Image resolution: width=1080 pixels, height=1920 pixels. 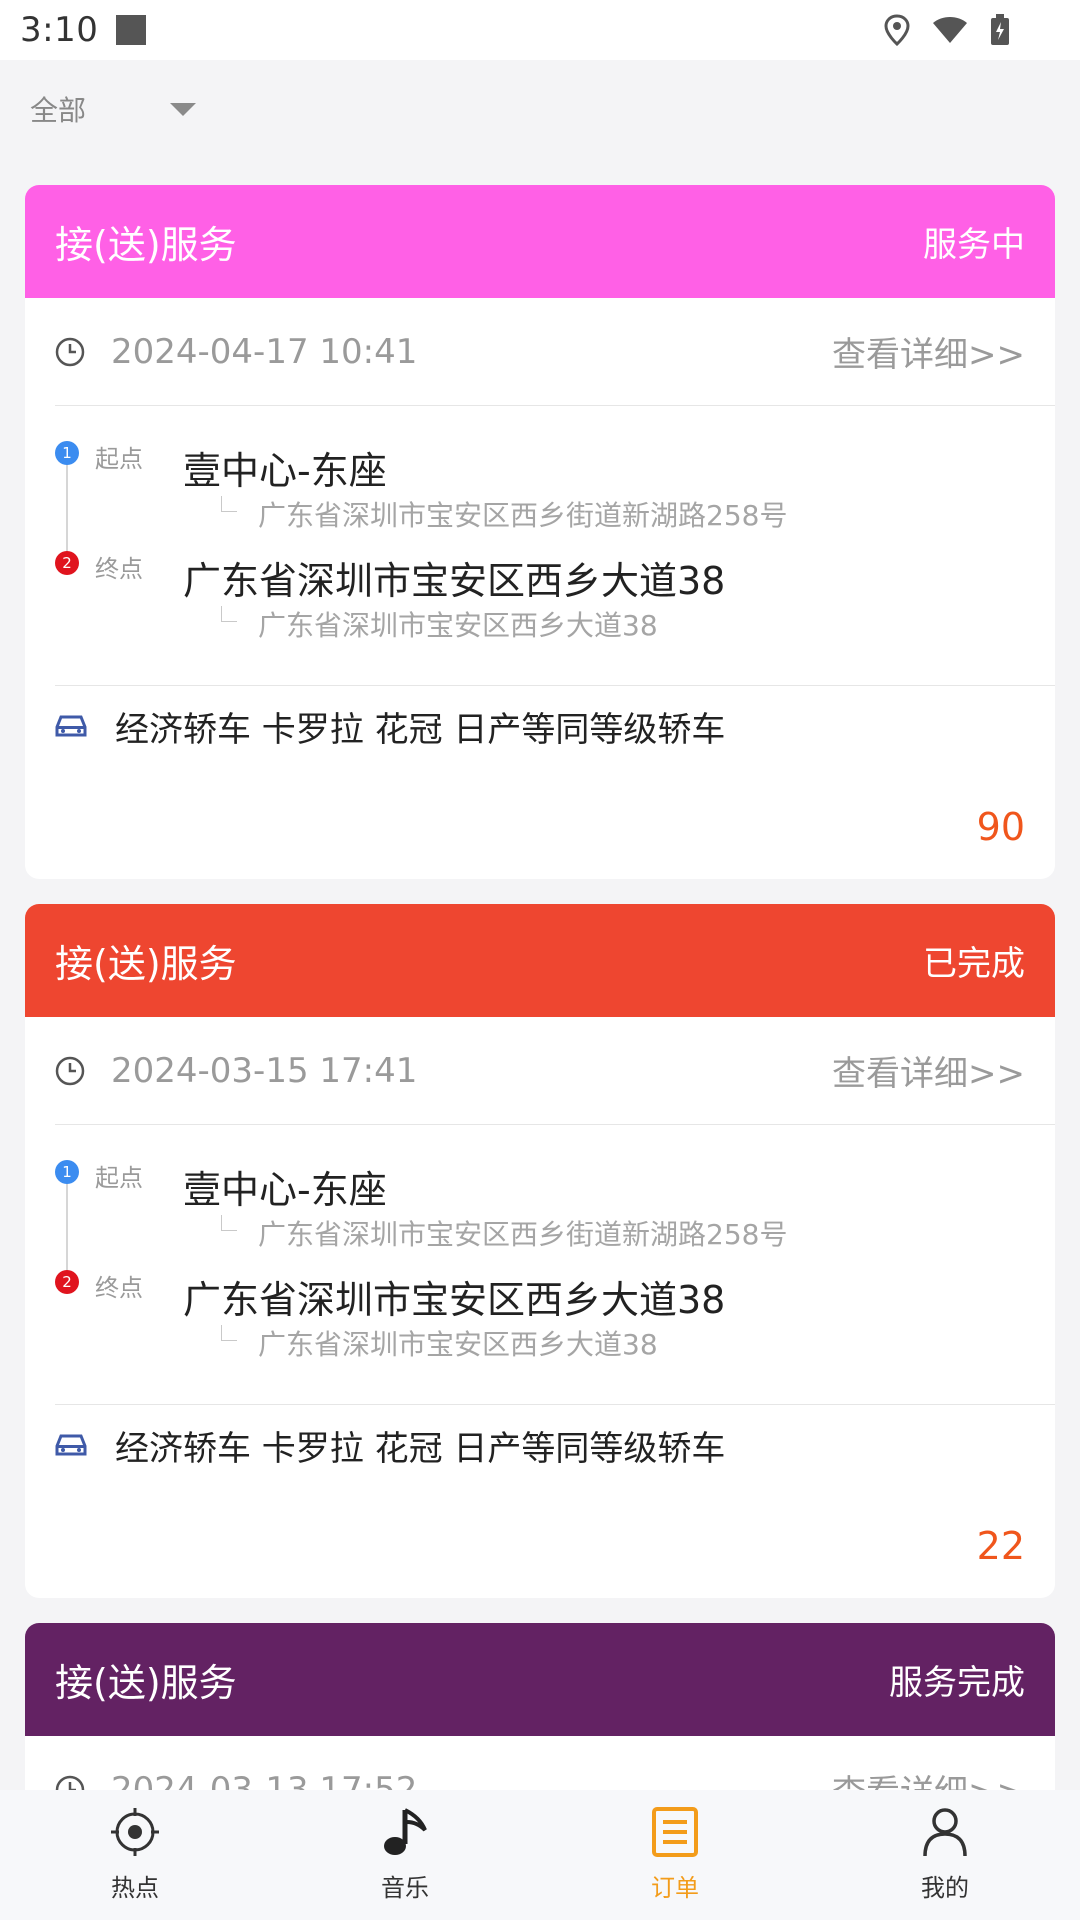 I want to click on order-status: 服务完成, so click(x=957, y=1683).